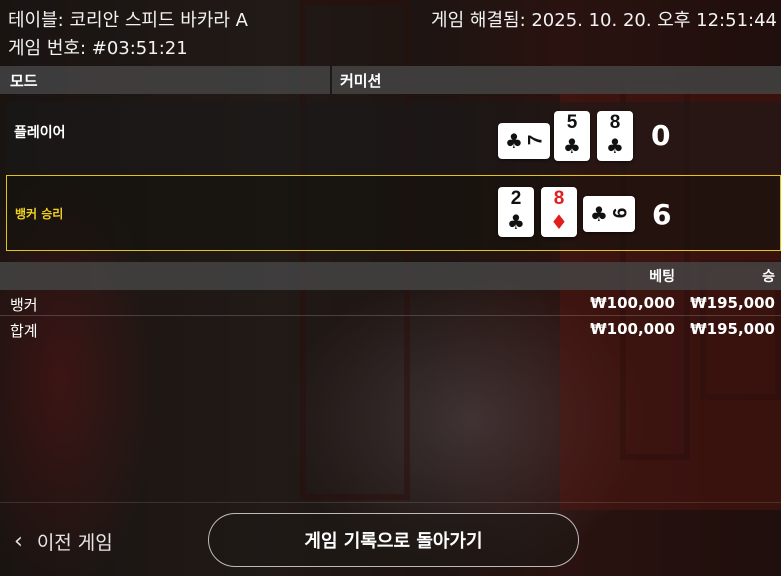 This screenshot has height=576, width=781. I want to click on banker-card-2: 8 ♦, so click(559, 212).